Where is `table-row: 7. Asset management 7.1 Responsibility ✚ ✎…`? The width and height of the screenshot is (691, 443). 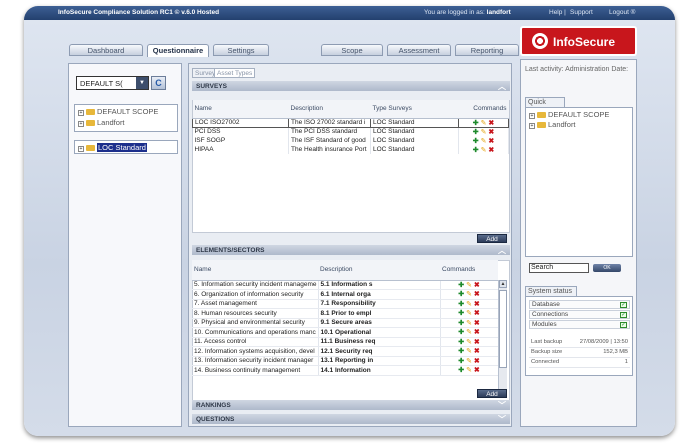
table-row: 7. Asset management 7.1 Responsibility ✚ ✎… is located at coordinates (345, 304).